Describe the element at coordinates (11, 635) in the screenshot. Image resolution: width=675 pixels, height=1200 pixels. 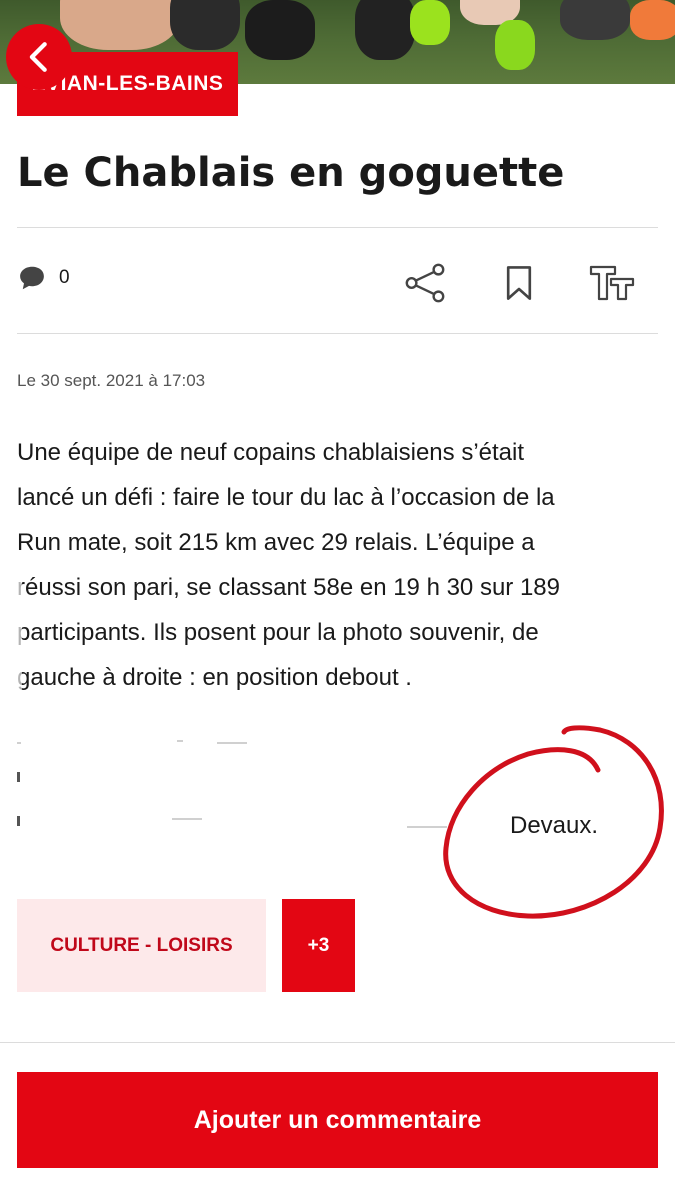
I see `edited-mask` at that location.